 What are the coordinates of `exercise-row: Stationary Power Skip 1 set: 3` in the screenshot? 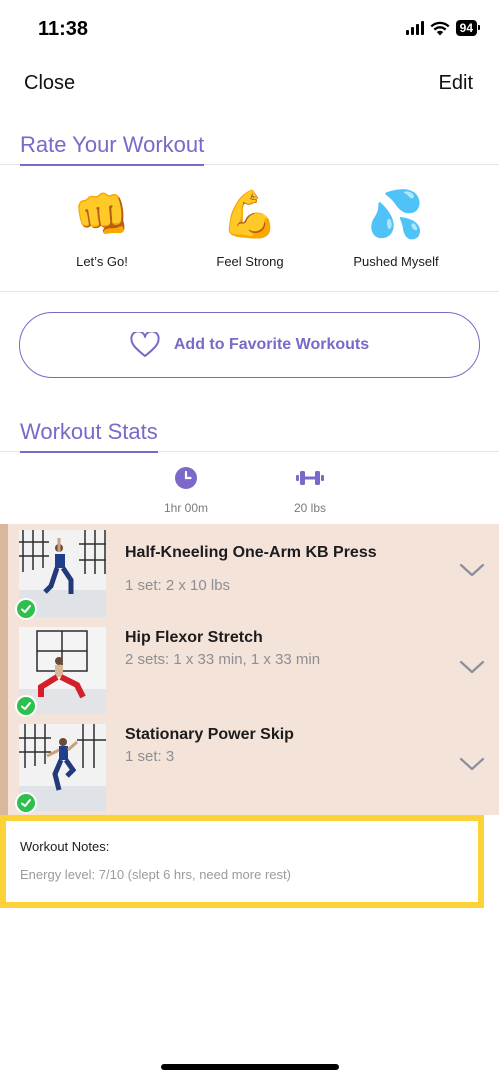 It's located at (253, 766).